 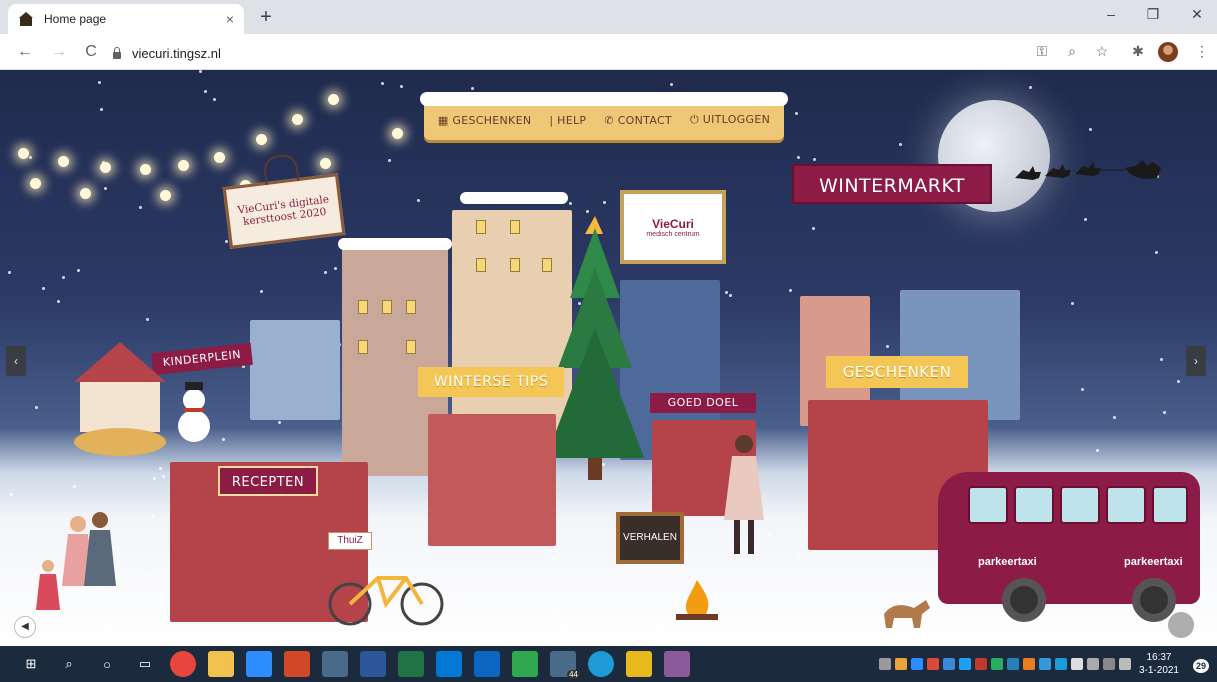 I want to click on verhalen-sign: VERHALEN, so click(x=650, y=538).